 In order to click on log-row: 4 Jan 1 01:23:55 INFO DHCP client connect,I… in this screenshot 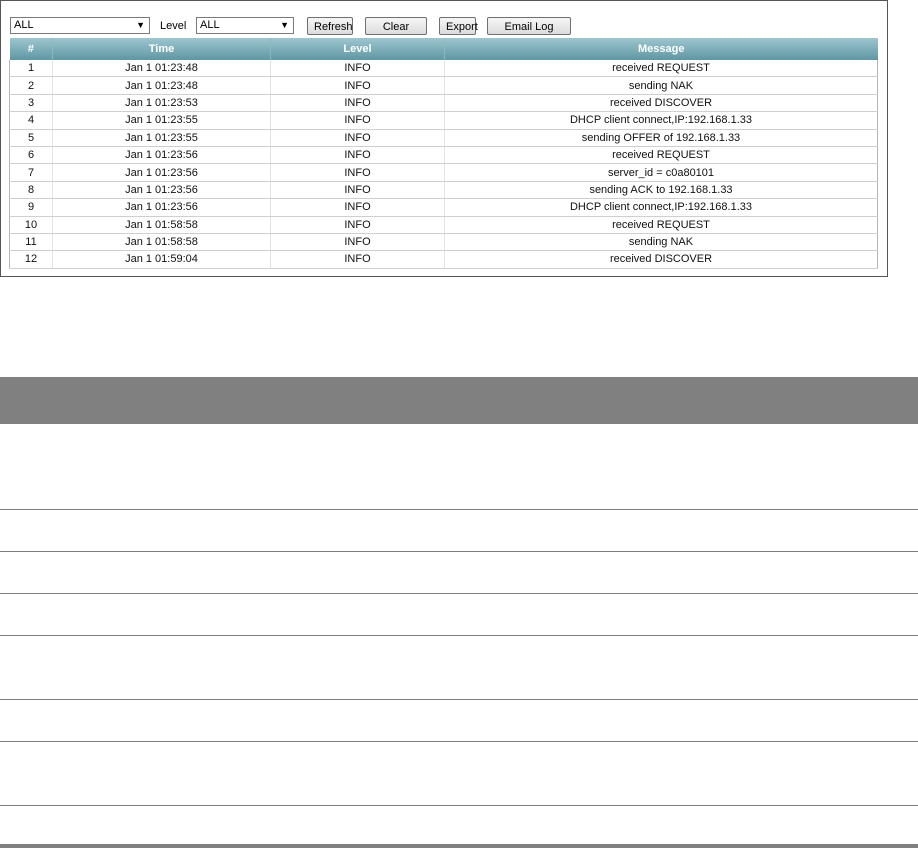, I will do `click(443, 120)`.